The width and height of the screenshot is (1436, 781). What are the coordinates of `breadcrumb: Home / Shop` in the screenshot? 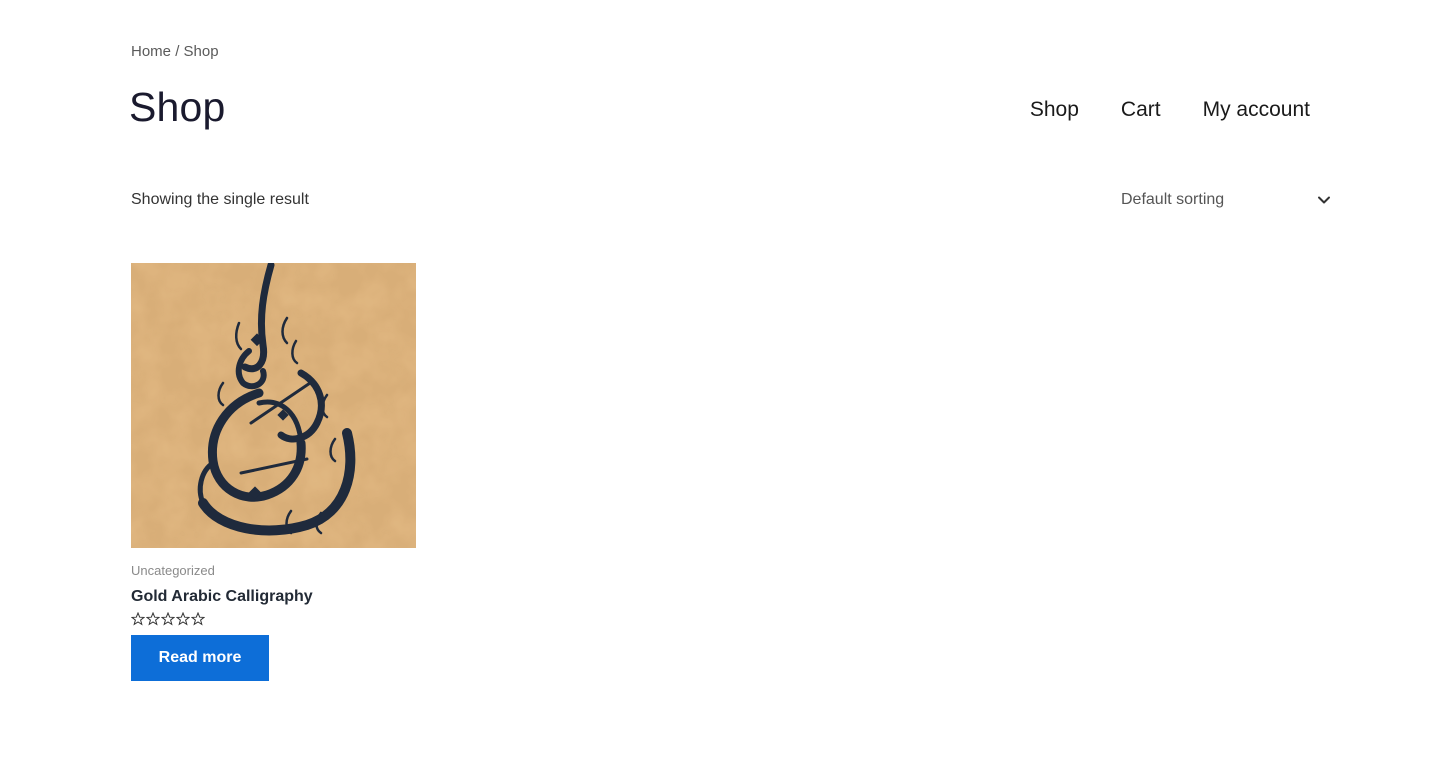 It's located at (175, 51).